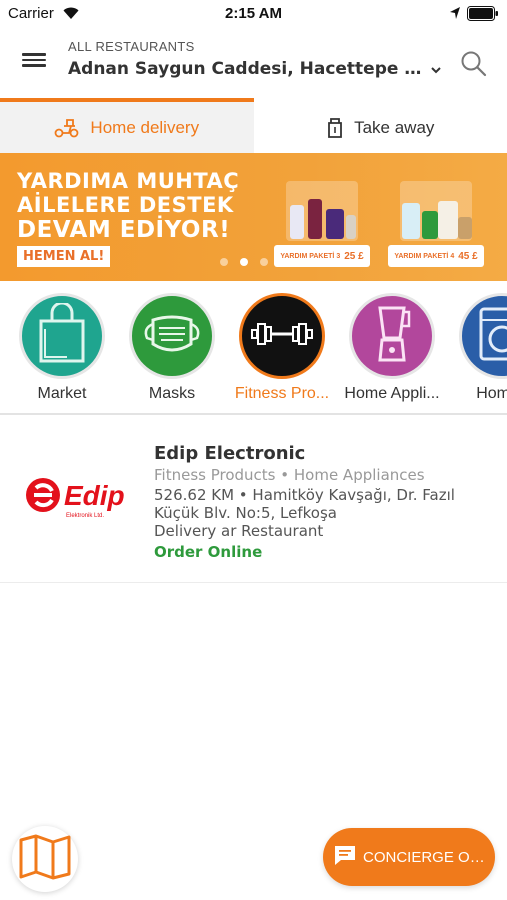 The image size is (507, 900). I want to click on concierge-order-button: CONCIERGE ORDER, so click(409, 857).